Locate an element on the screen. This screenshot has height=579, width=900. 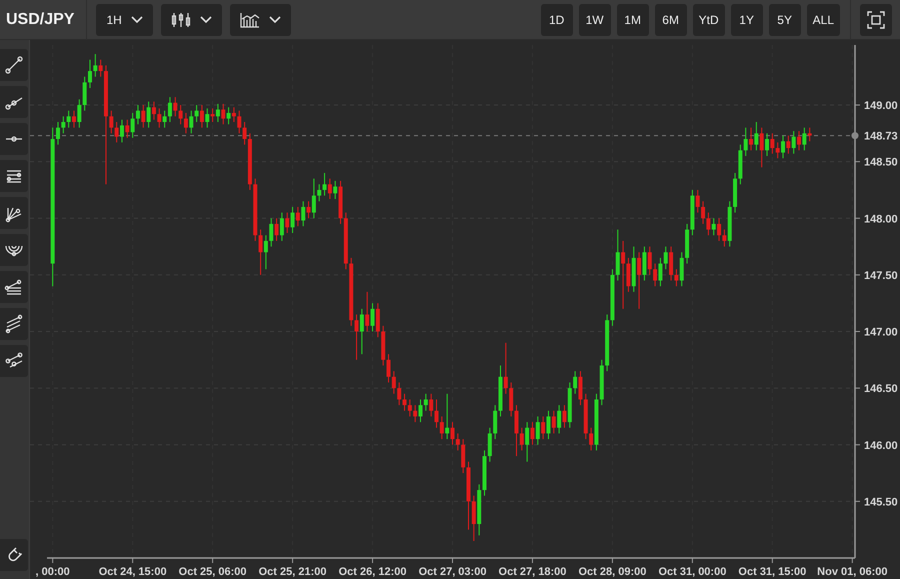
price-label: 147.50 is located at coordinates (881, 276).